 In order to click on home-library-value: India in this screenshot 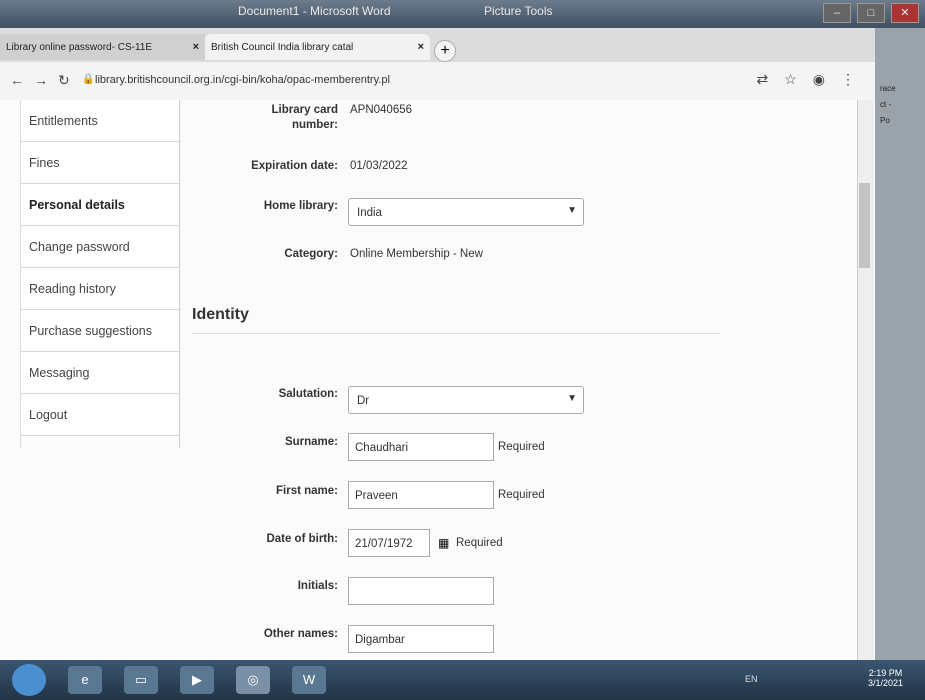, I will do `click(369, 213)`.